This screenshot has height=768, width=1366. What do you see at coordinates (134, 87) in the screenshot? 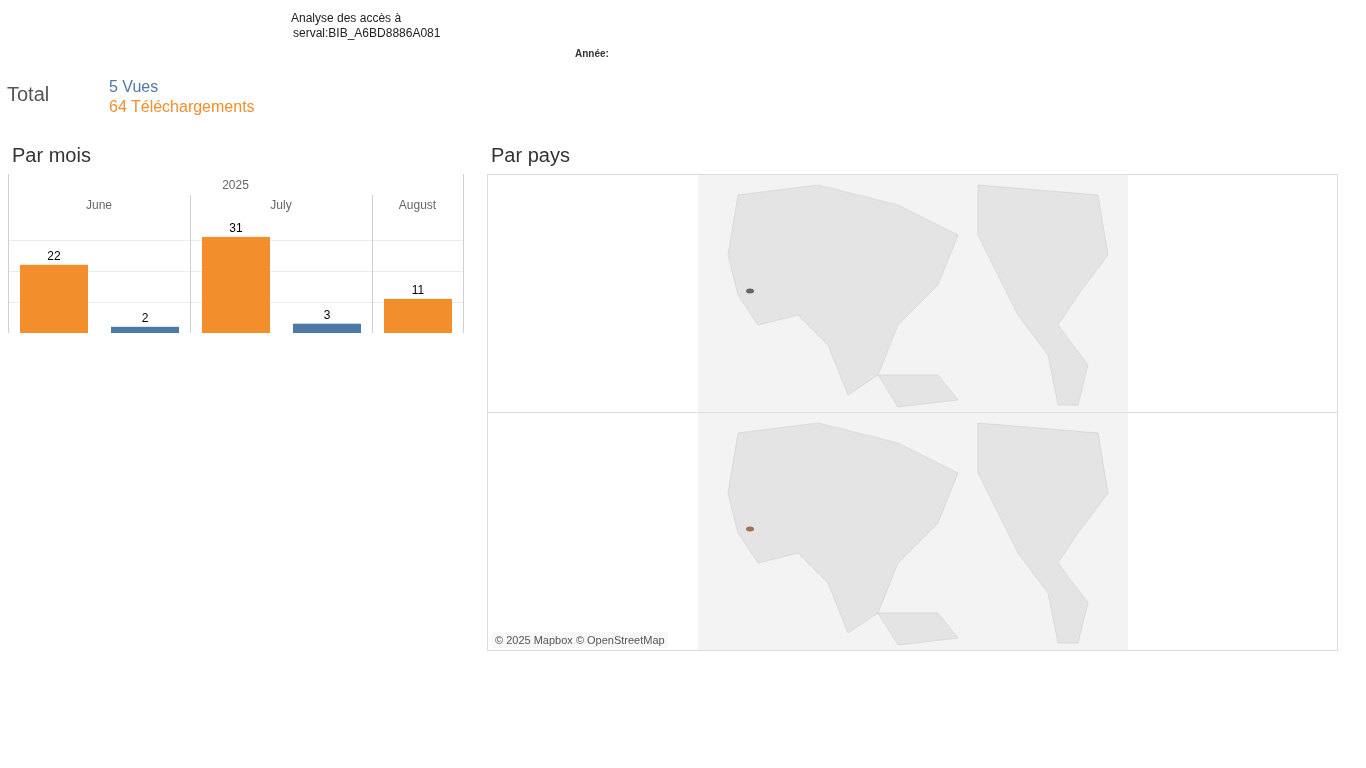
I see `views-total: 5 Vues` at bounding box center [134, 87].